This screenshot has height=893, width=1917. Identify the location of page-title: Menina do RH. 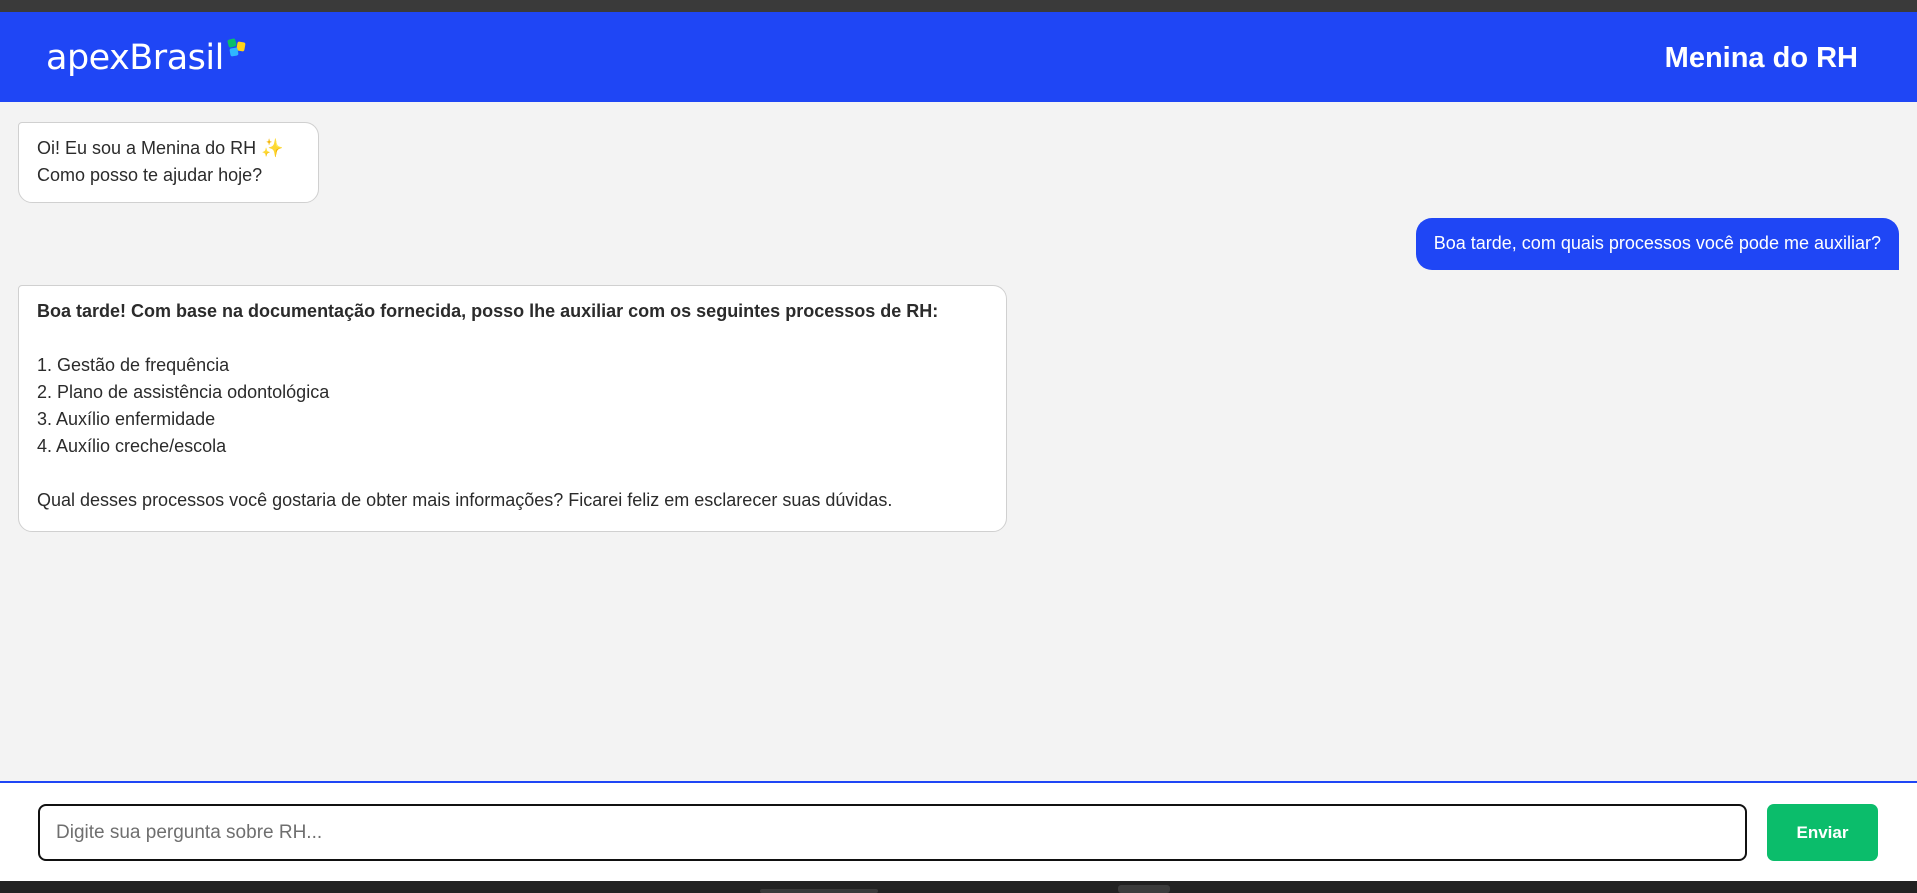
(1761, 58).